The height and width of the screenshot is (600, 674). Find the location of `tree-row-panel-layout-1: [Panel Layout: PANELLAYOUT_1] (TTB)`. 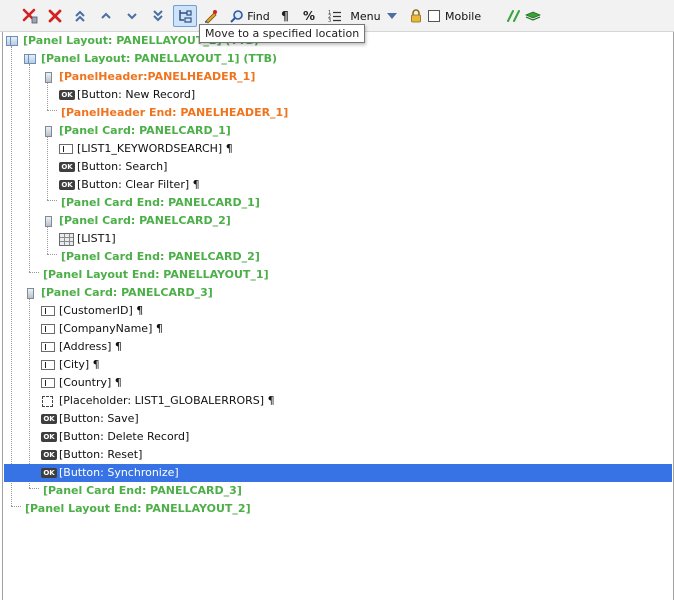

tree-row-panel-layout-1: [Panel Layout: PANELLAYOUT_1] (TTB) is located at coordinates (338, 59).